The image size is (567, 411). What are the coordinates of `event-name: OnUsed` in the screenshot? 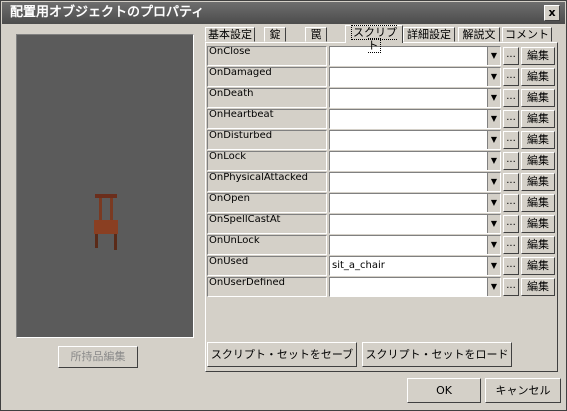 It's located at (267, 266).